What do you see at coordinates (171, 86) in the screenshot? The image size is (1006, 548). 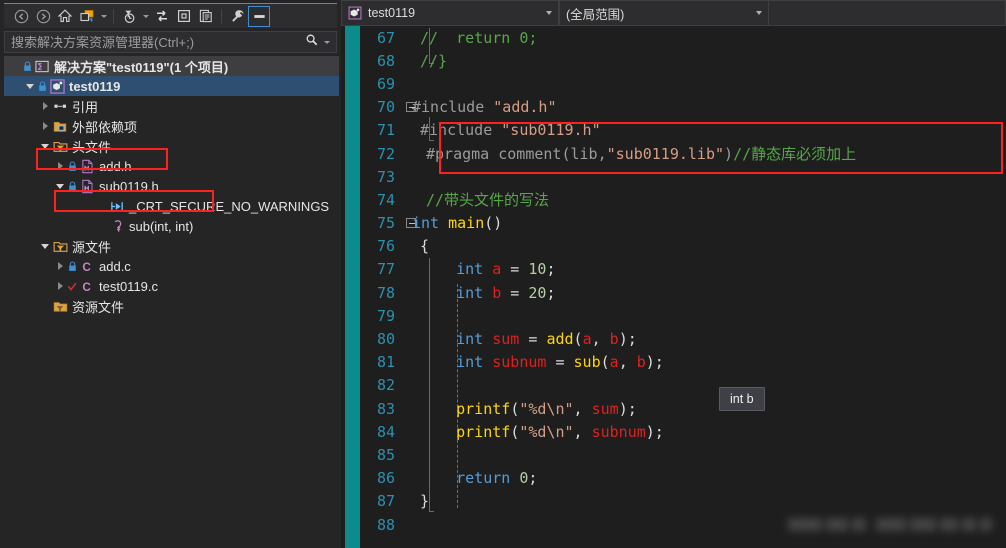 I see `tree-item-test0119: test0119` at bounding box center [171, 86].